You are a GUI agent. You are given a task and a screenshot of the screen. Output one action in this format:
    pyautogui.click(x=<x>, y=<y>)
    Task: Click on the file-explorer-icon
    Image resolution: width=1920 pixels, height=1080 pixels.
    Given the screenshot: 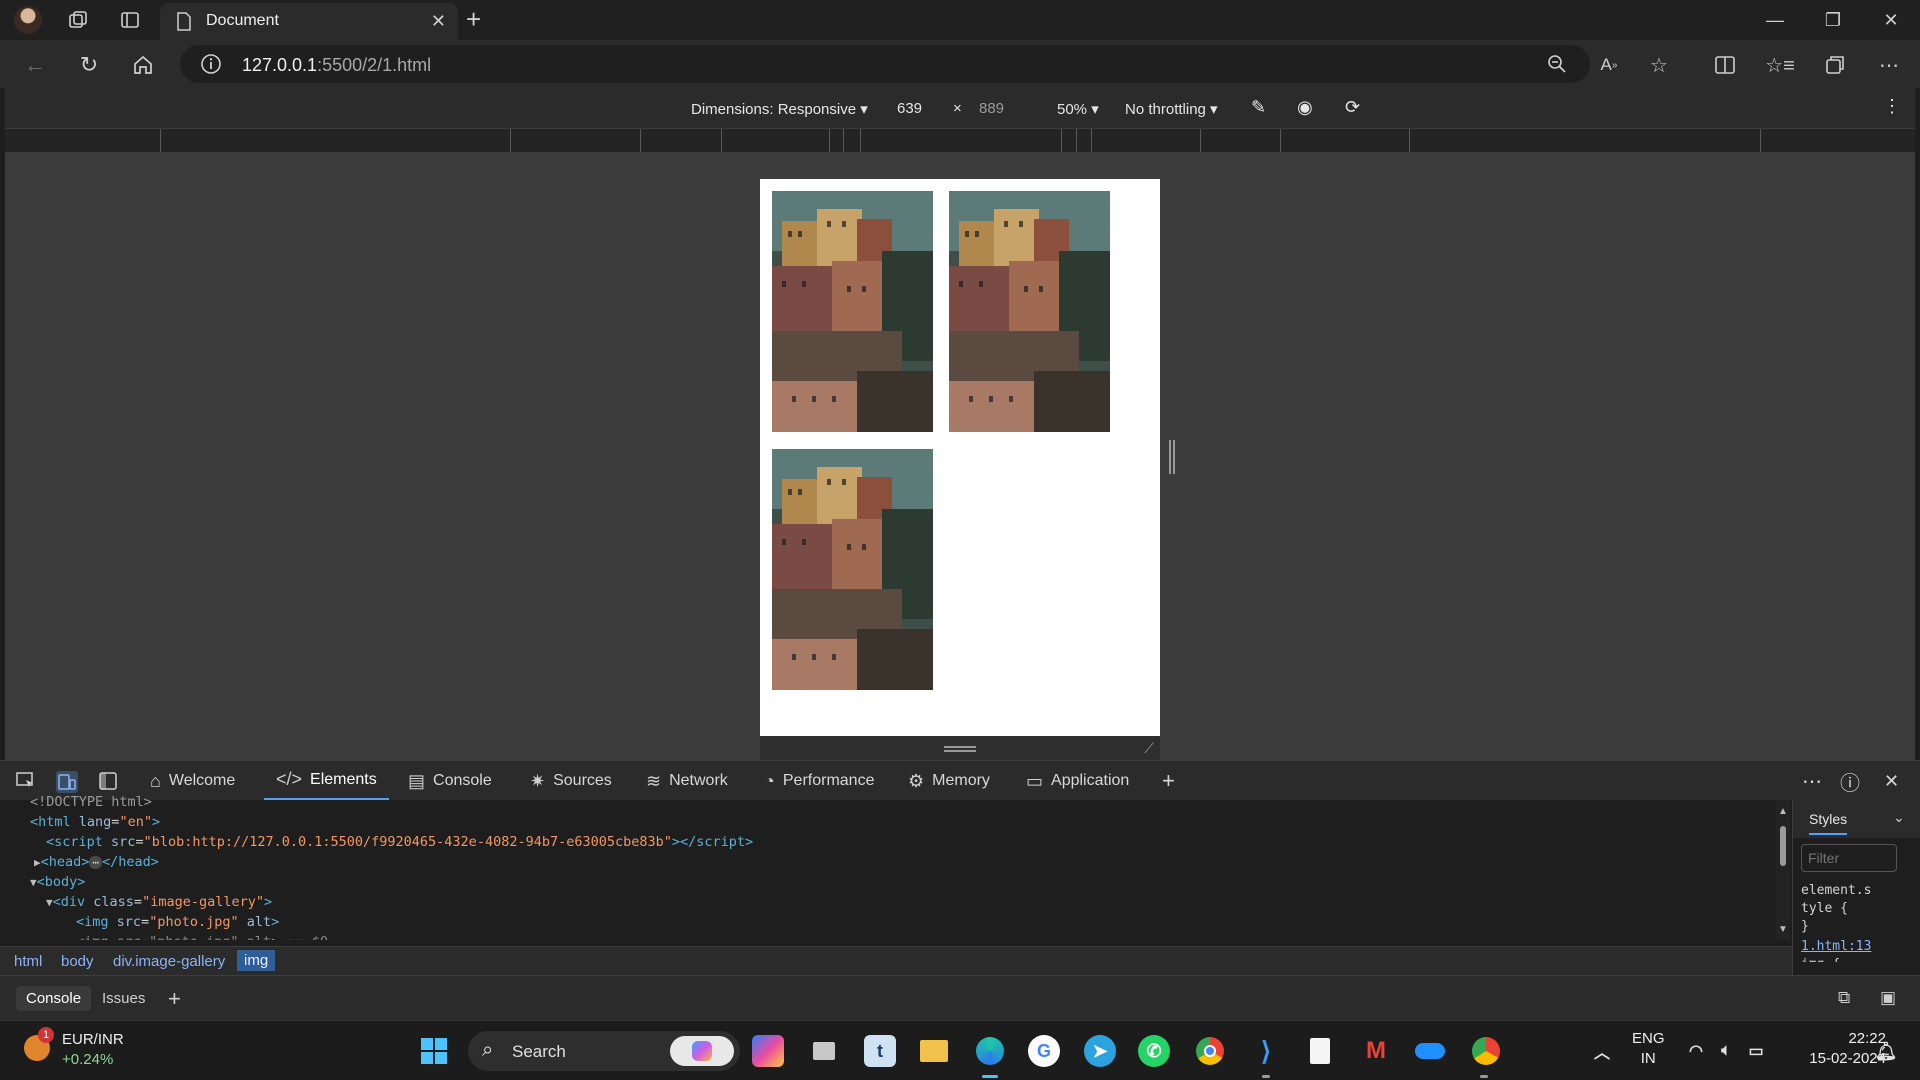 What is the action you would take?
    pyautogui.click(x=934, y=1051)
    